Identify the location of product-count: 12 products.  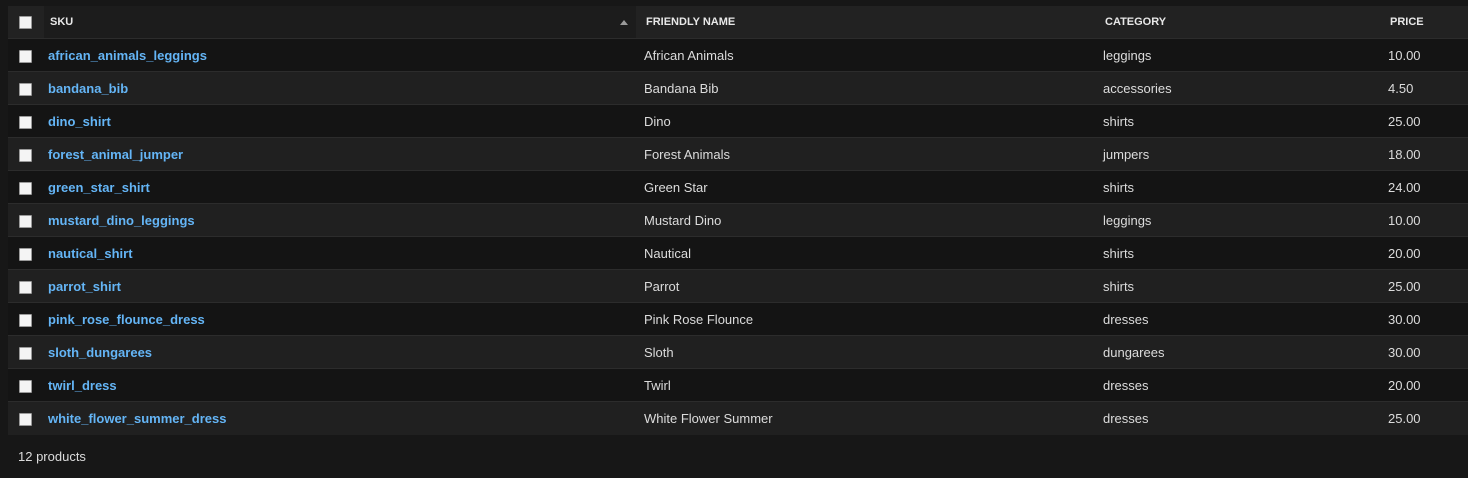
(52, 456).